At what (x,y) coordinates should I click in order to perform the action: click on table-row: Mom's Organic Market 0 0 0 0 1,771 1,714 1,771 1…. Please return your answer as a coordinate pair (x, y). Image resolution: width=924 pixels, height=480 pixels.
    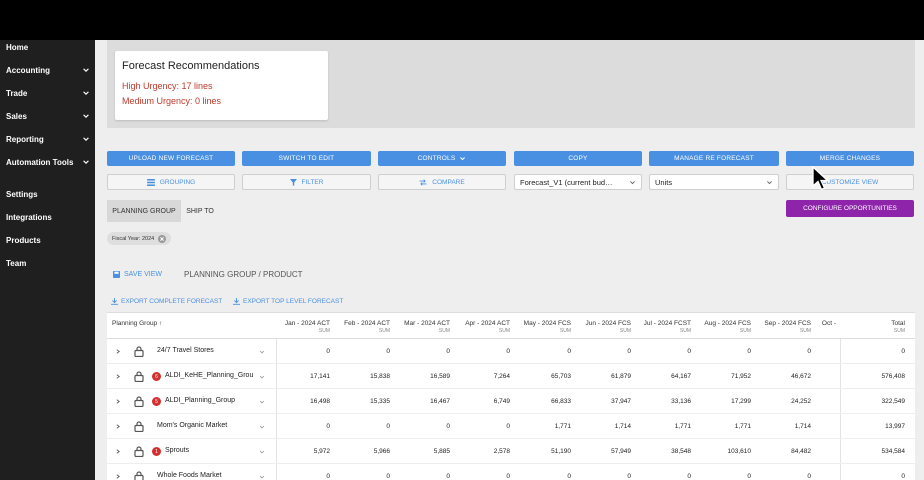
    Looking at the image, I should click on (511, 426).